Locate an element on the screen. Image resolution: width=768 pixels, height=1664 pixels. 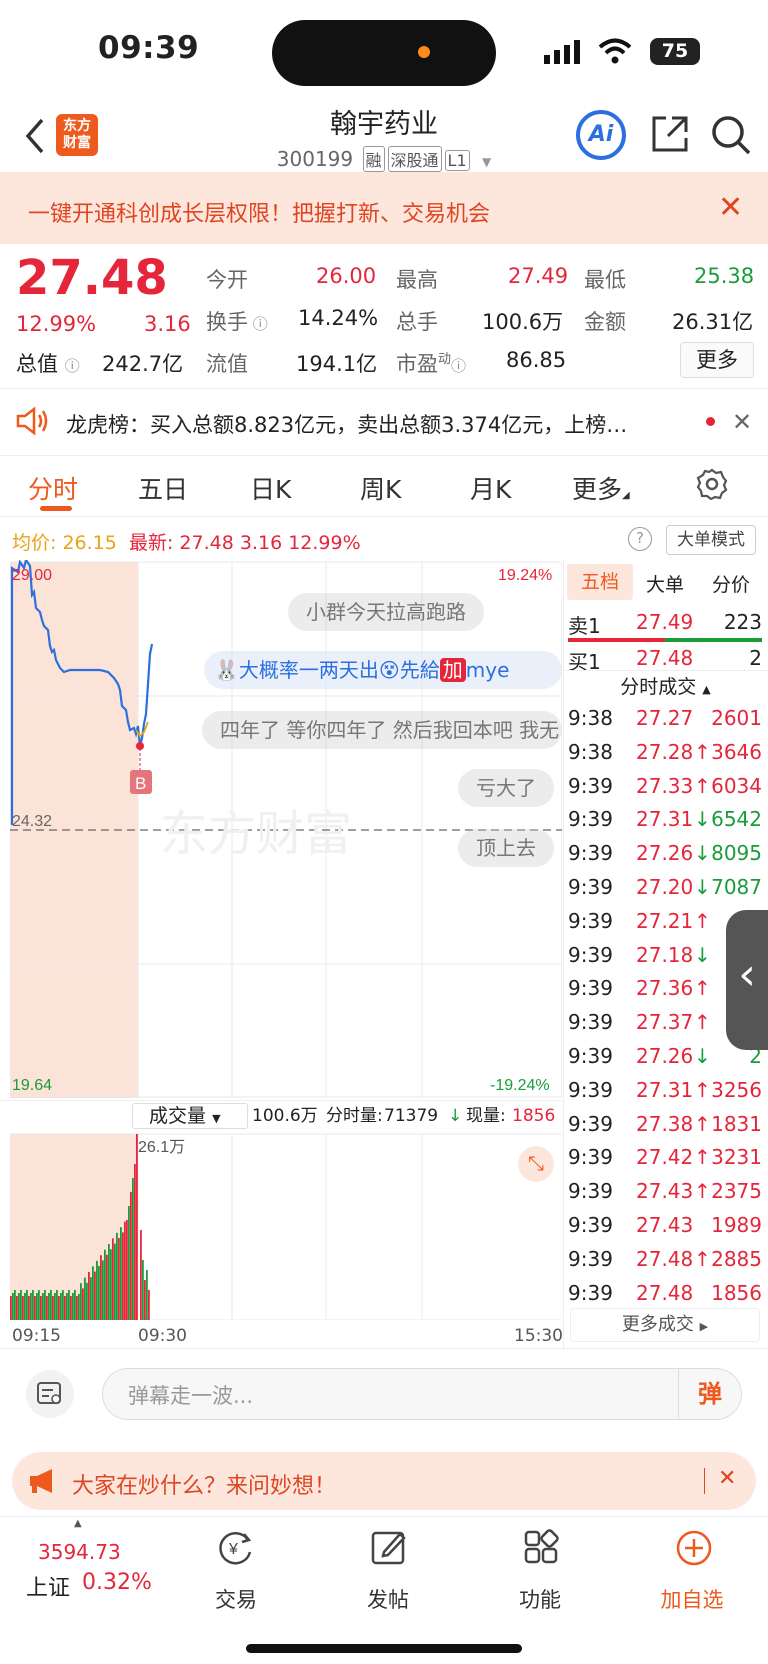
index-pct: 0.32% is located at coordinates (117, 1582).